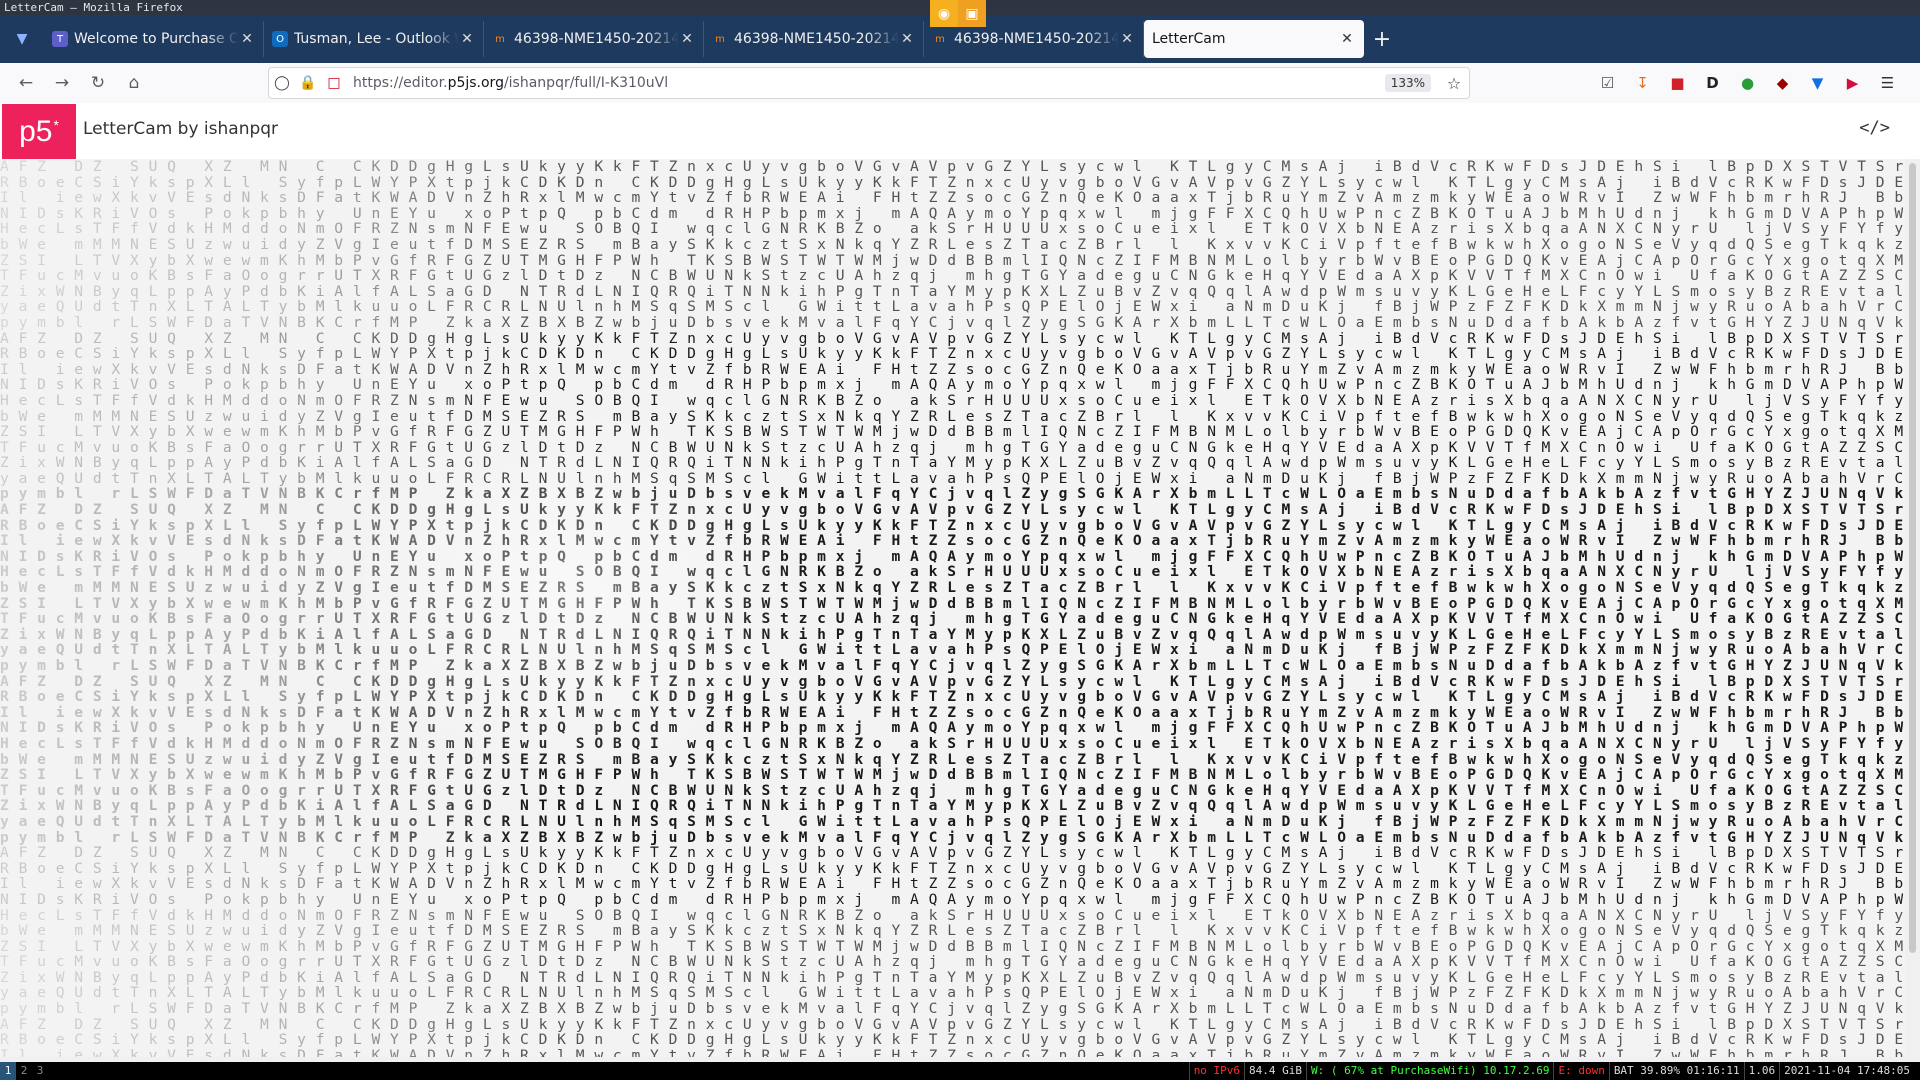 The width and height of the screenshot is (1920, 1080). I want to click on camera-icon: ▣, so click(972, 13).